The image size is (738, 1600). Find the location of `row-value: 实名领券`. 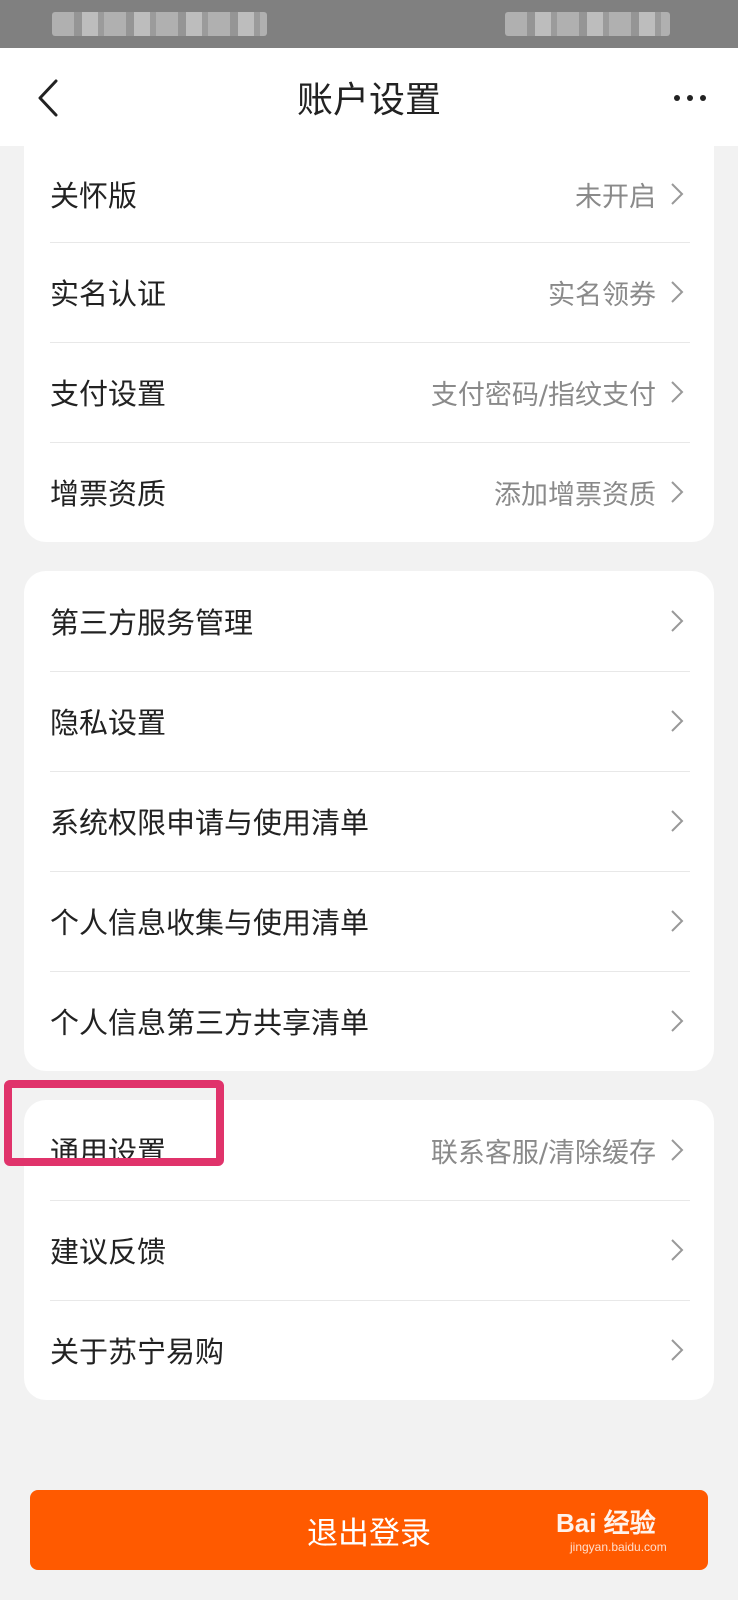

row-value: 实名领券 is located at coordinates (602, 295).